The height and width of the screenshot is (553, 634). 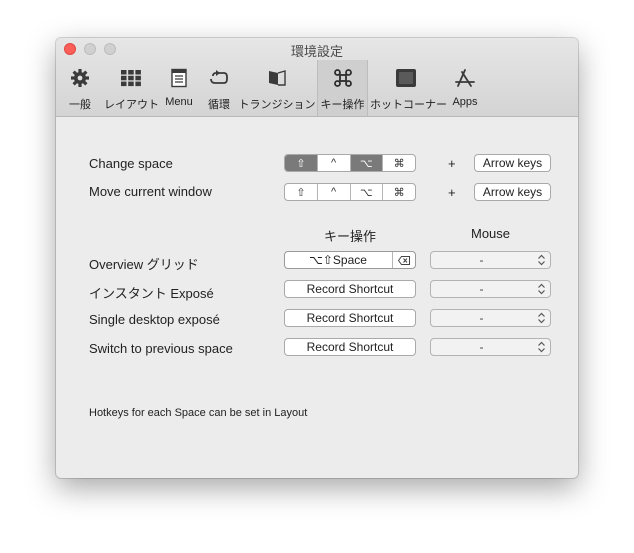 I want to click on toolbar-label: レイアウト, so click(x=131, y=105).